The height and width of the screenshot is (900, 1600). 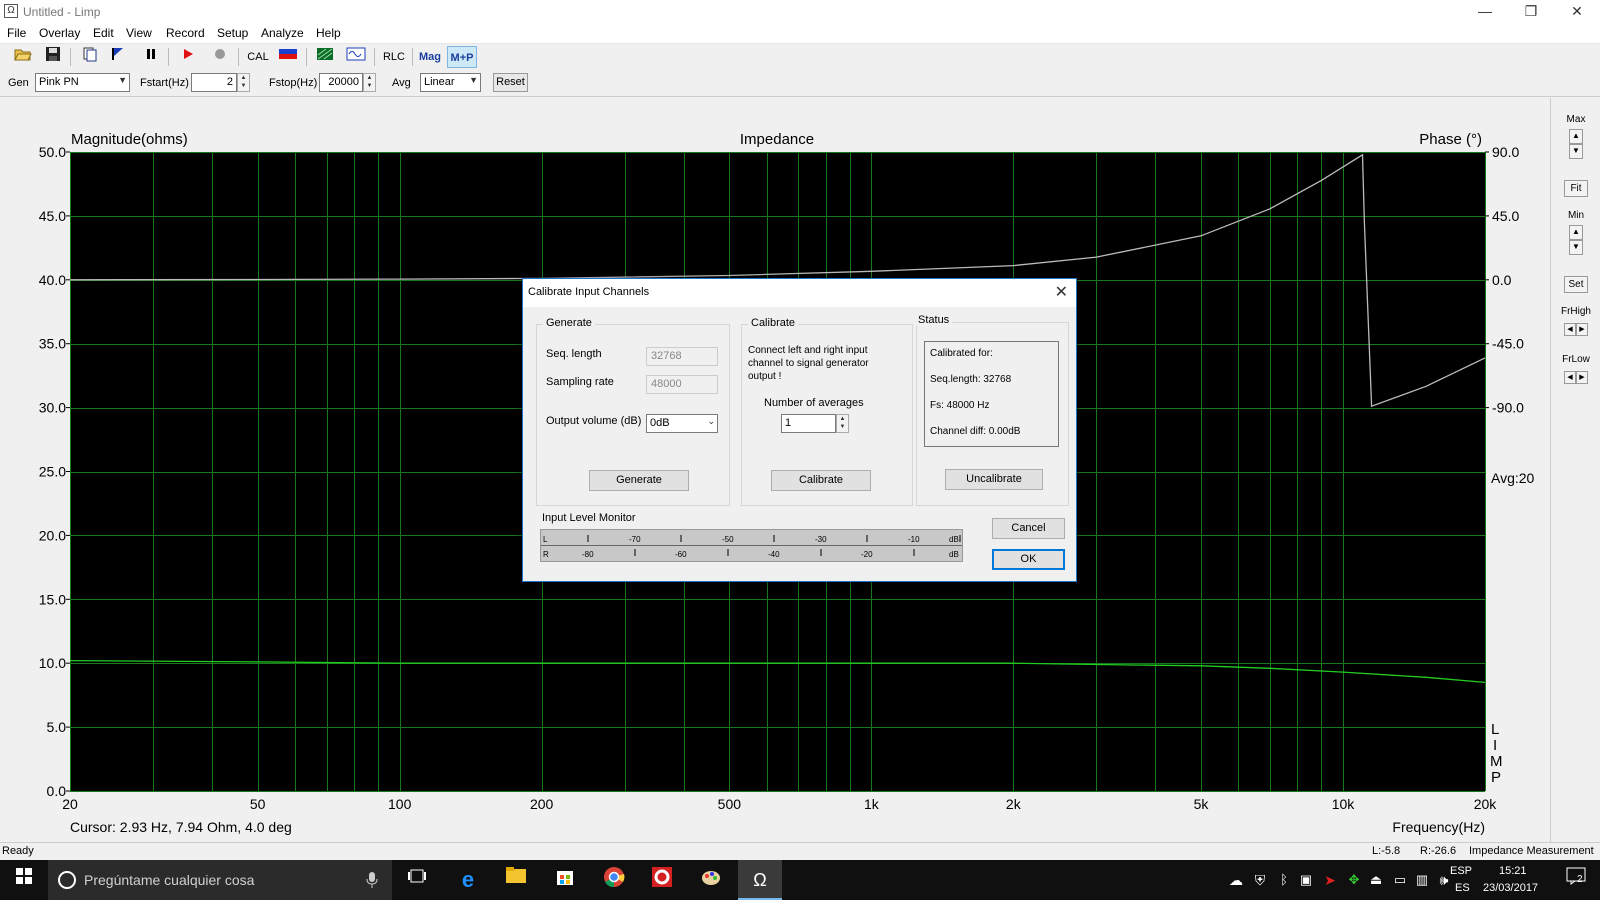 I want to click on taskbar-search: Pregúntame cualquier cosa, so click(x=220, y=880).